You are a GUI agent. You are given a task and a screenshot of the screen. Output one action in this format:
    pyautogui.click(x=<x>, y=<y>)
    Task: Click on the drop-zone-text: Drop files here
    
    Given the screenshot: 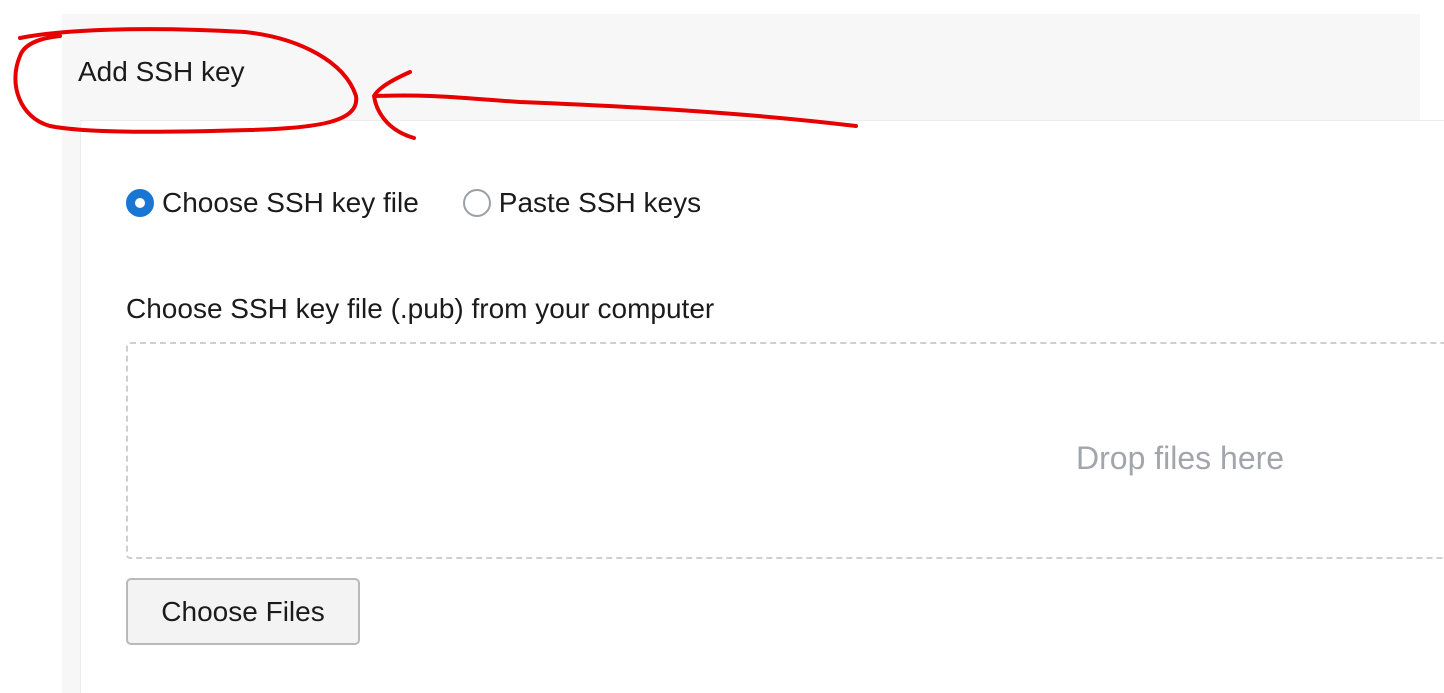 What is the action you would take?
    pyautogui.click(x=1180, y=458)
    